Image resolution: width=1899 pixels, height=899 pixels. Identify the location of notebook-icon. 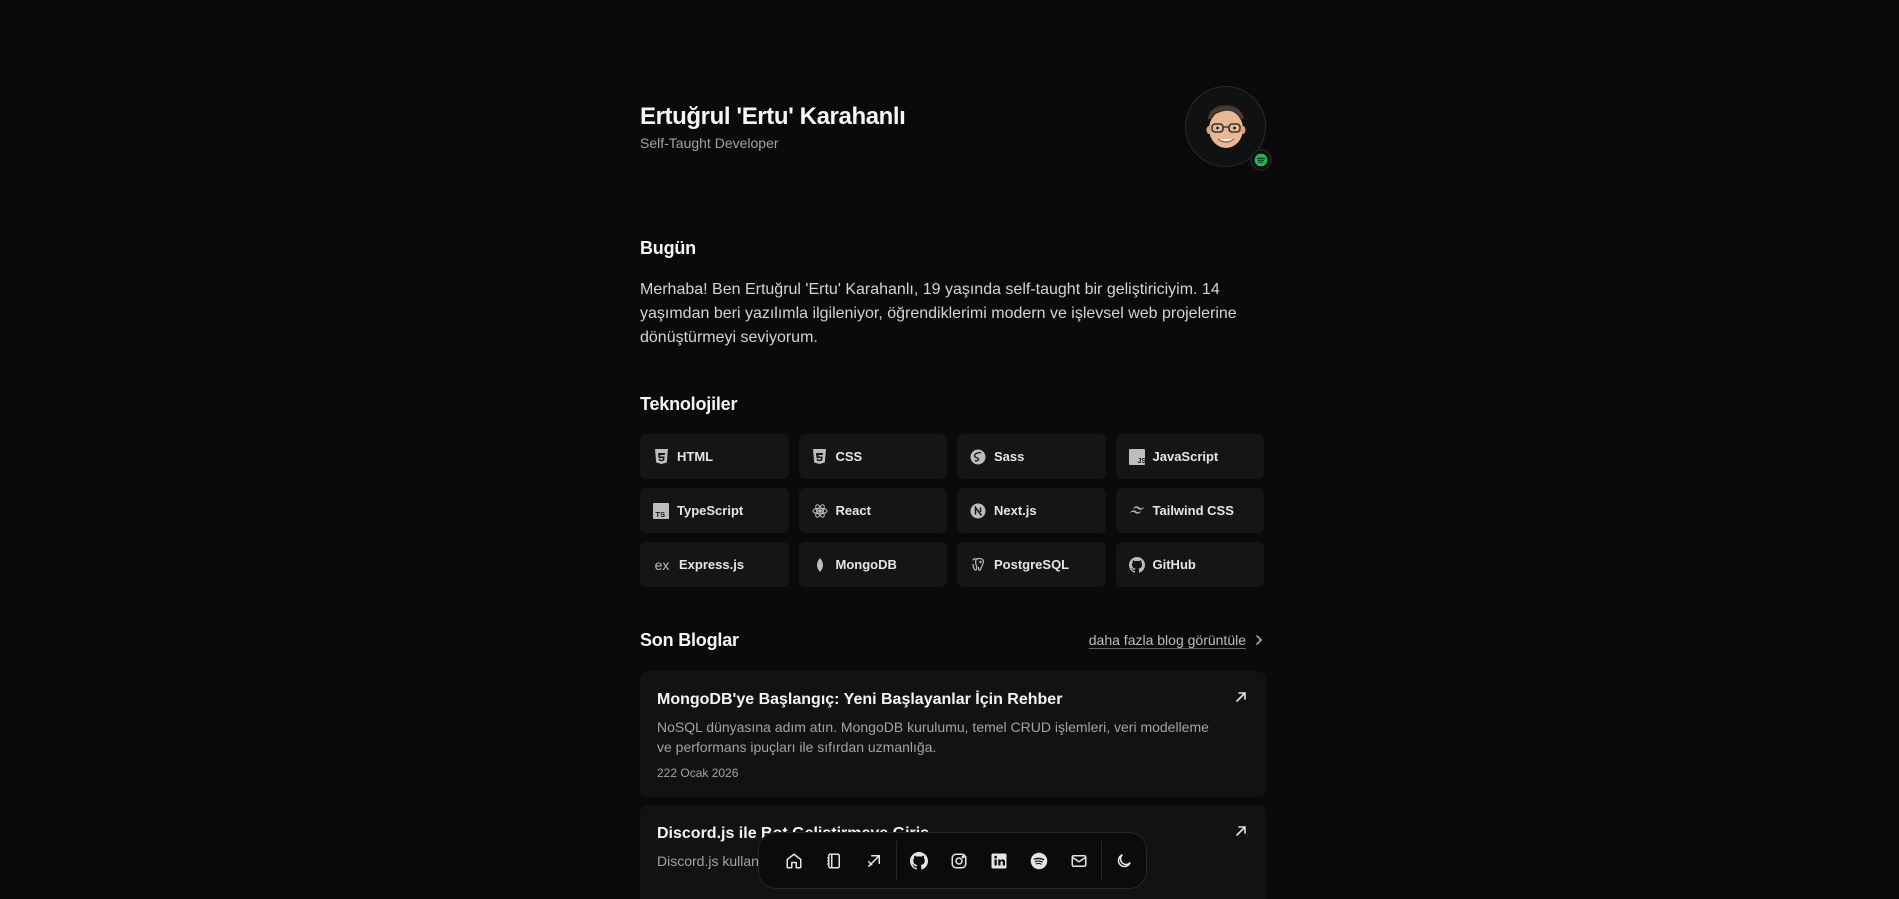
(833, 860).